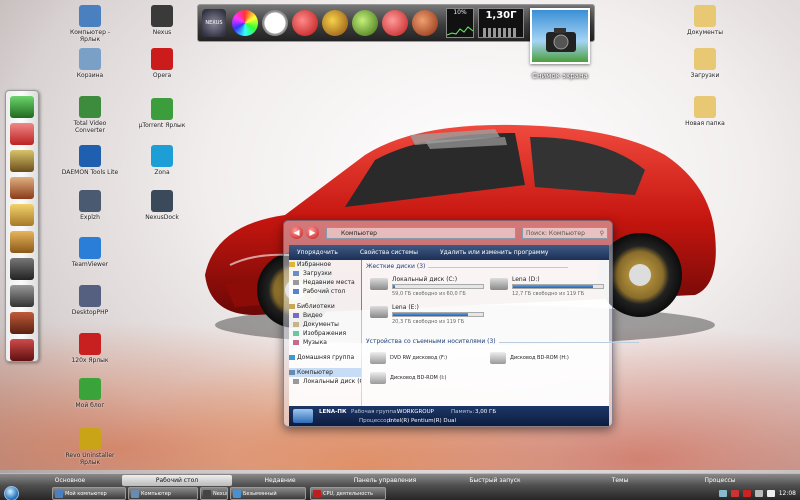 This screenshot has height=500, width=800. What do you see at coordinates (90, 160) in the screenshot?
I see `desktop-icon: DAEMON Tools Lite` at bounding box center [90, 160].